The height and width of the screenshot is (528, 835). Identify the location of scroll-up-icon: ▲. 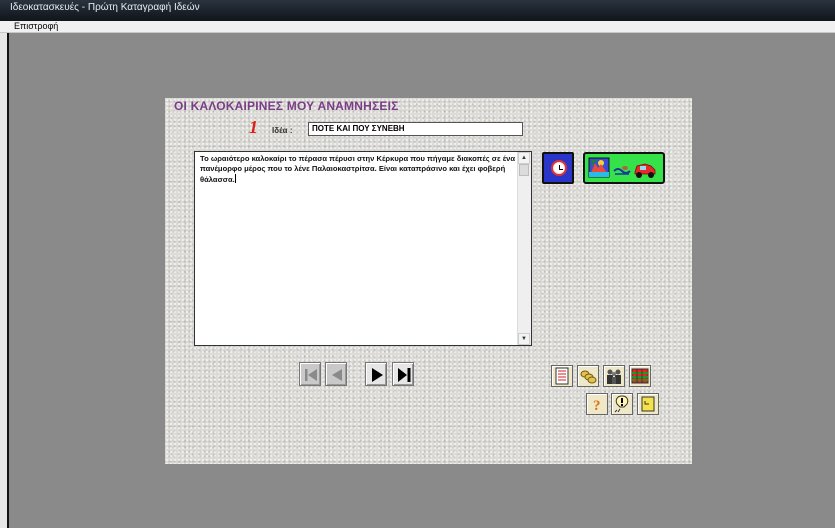
(524, 158).